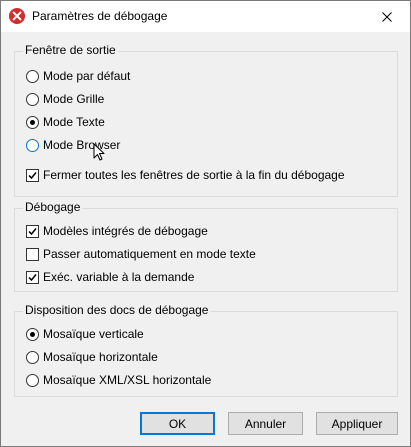 The image size is (411, 447). What do you see at coordinates (32, 357) in the screenshot?
I see `tile-horizontal-radio` at bounding box center [32, 357].